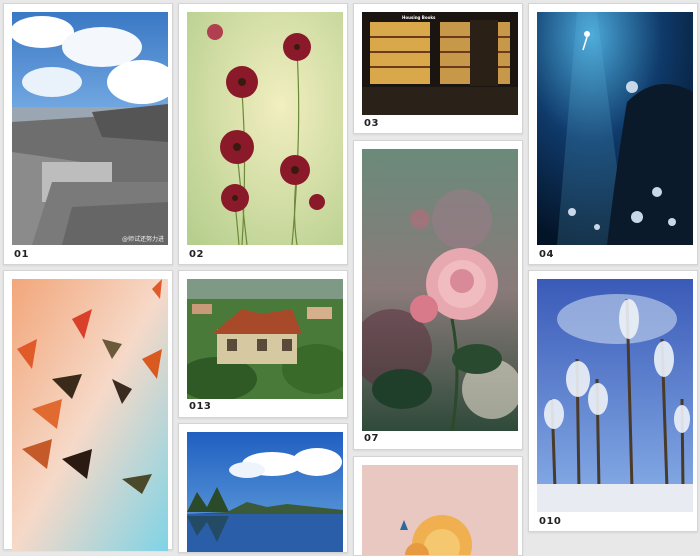 The image size is (700, 556). I want to click on photo-bookshop-night: Housing Books, so click(440, 63).